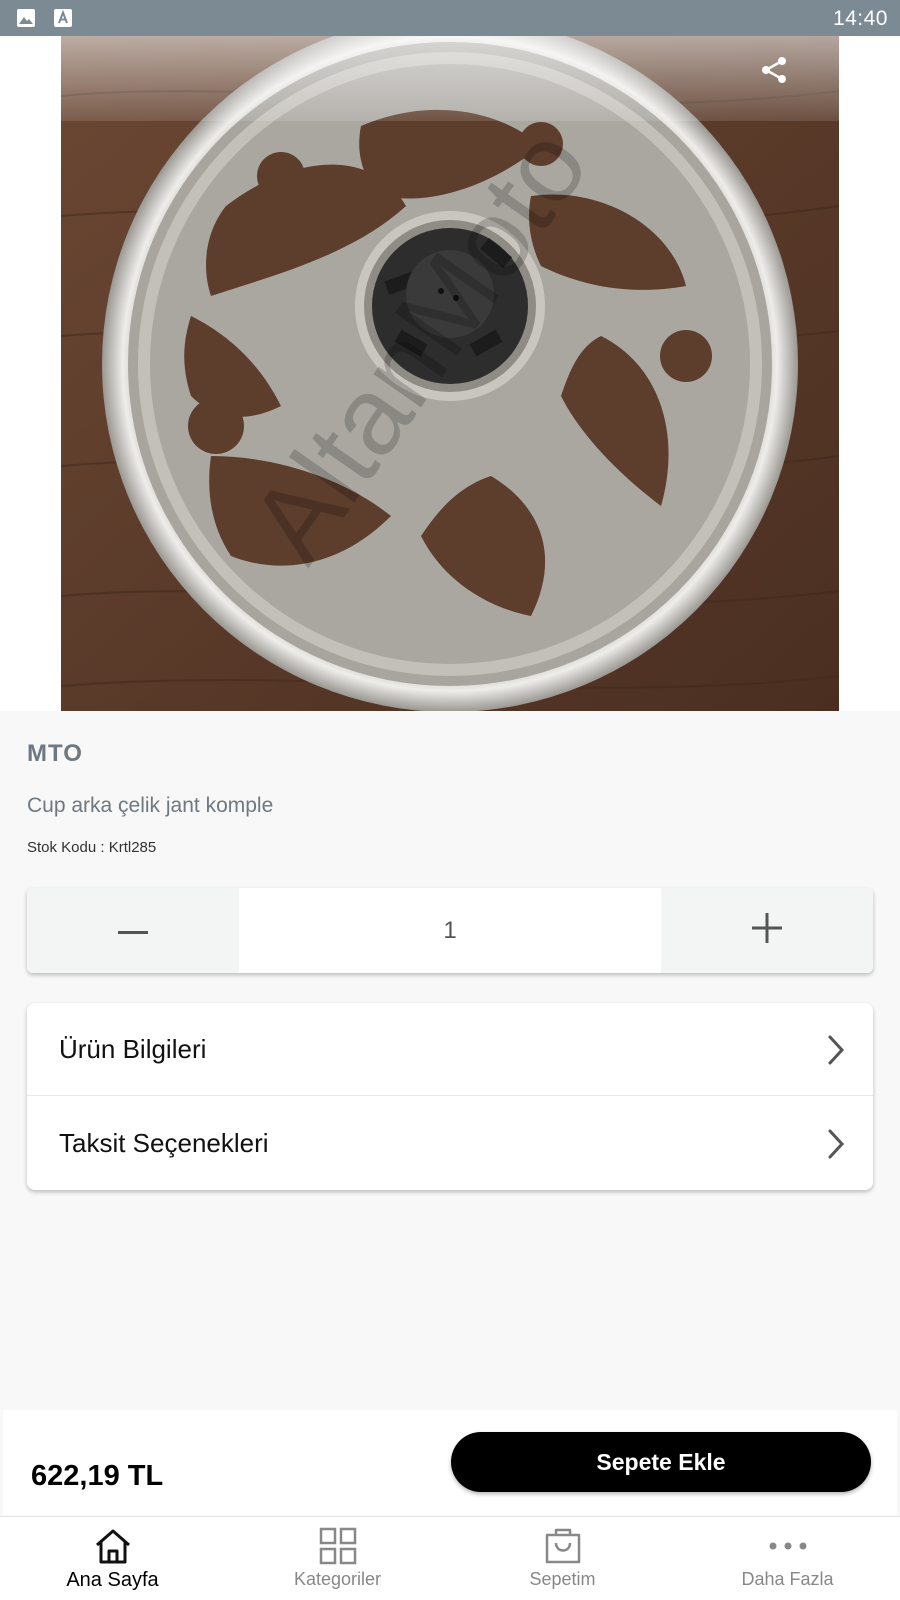 The width and height of the screenshot is (900, 1600). I want to click on product-details-label: Ürün Bilgileri, so click(133, 1048).